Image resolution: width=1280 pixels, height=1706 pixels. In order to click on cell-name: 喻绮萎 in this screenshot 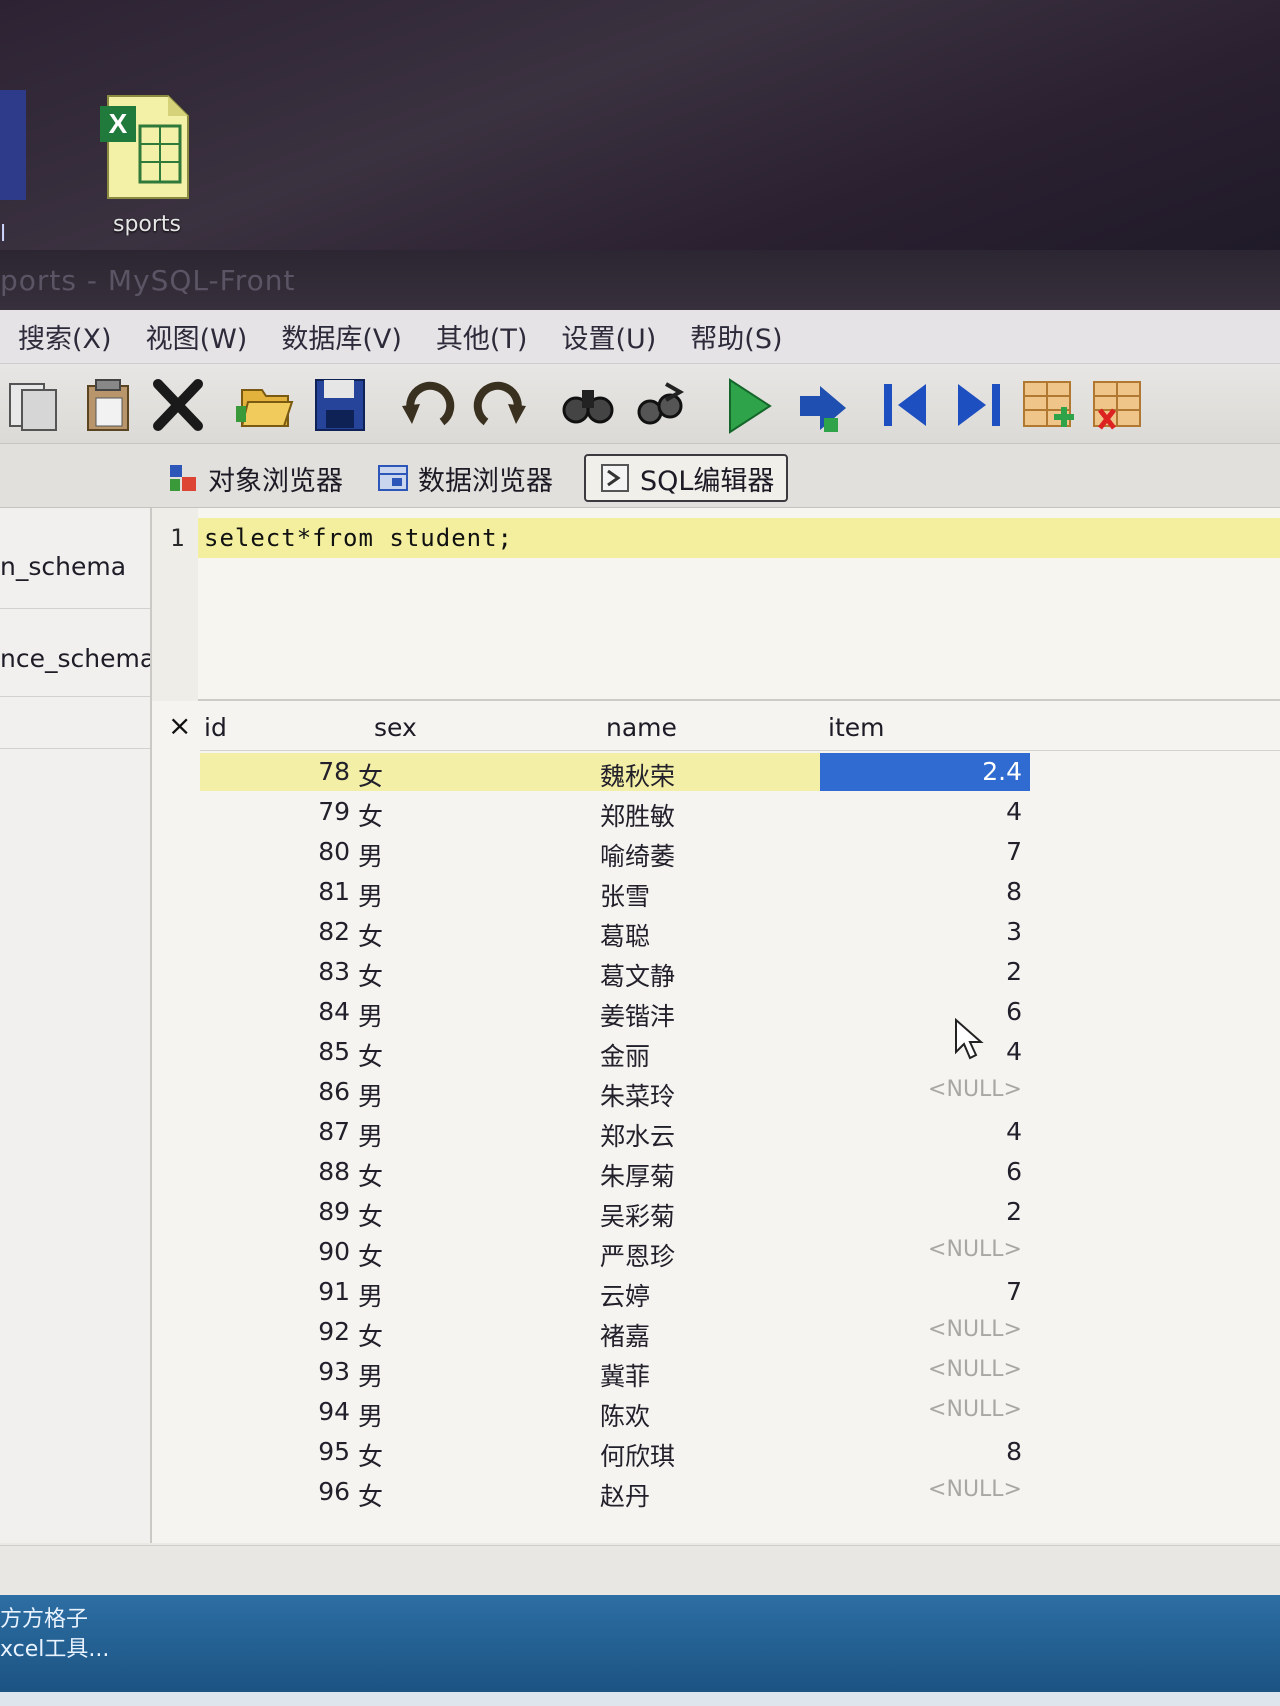, I will do `click(700, 855)`.